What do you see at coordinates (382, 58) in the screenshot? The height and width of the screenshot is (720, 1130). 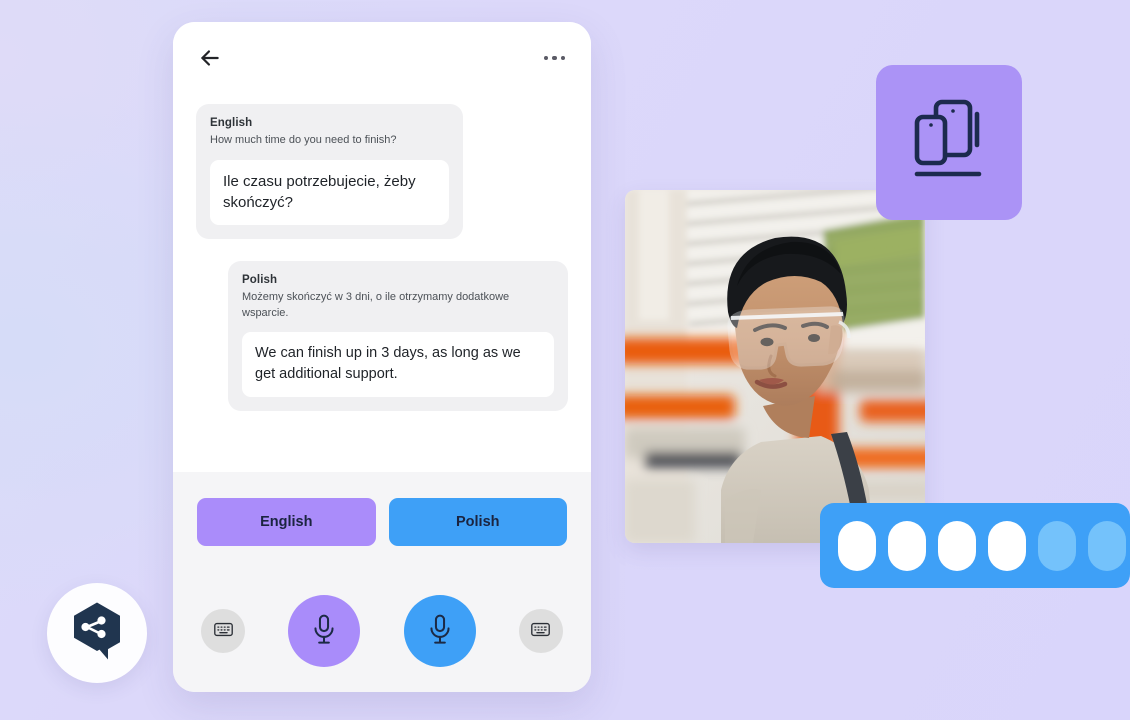 I see `phone-header` at bounding box center [382, 58].